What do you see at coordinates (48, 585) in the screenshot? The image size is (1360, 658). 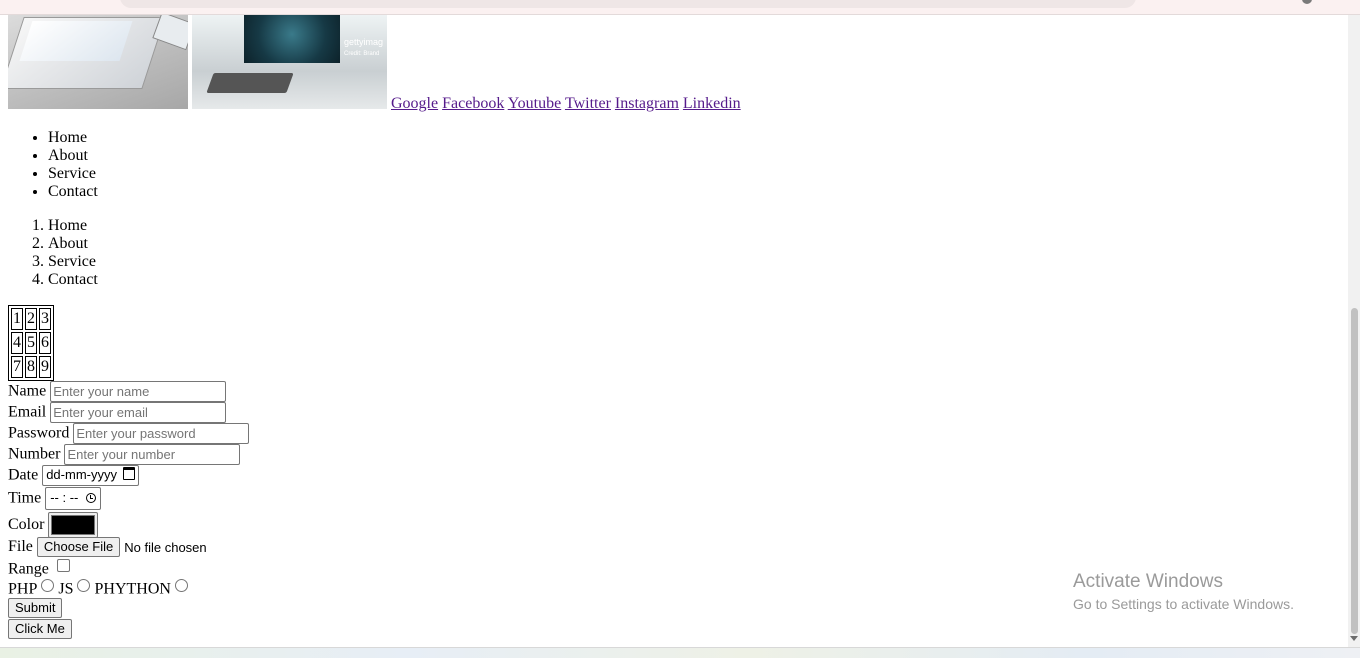 I see `php-radio` at bounding box center [48, 585].